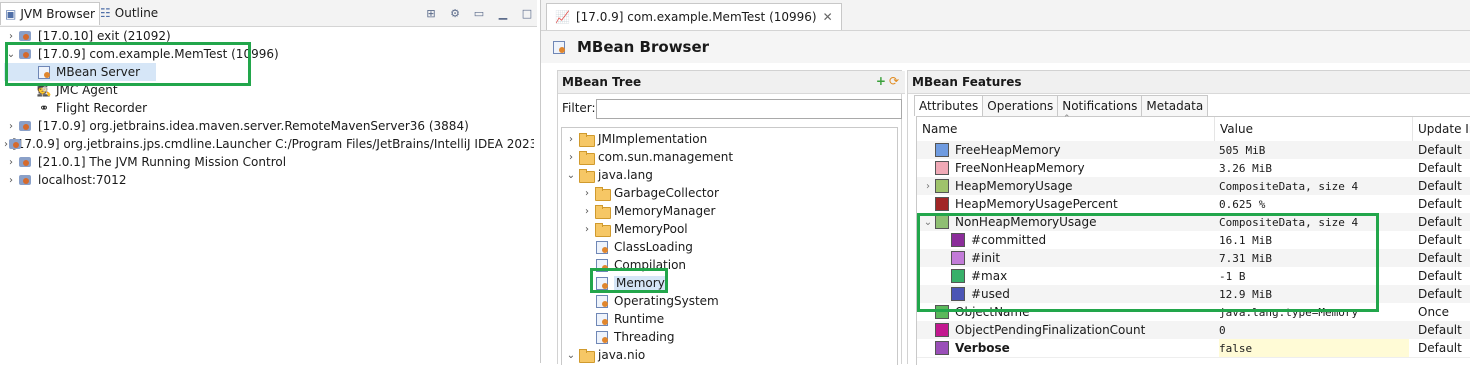 The image size is (1470, 365). I want to click on tree-row-runtime: Runtime, so click(729, 319).